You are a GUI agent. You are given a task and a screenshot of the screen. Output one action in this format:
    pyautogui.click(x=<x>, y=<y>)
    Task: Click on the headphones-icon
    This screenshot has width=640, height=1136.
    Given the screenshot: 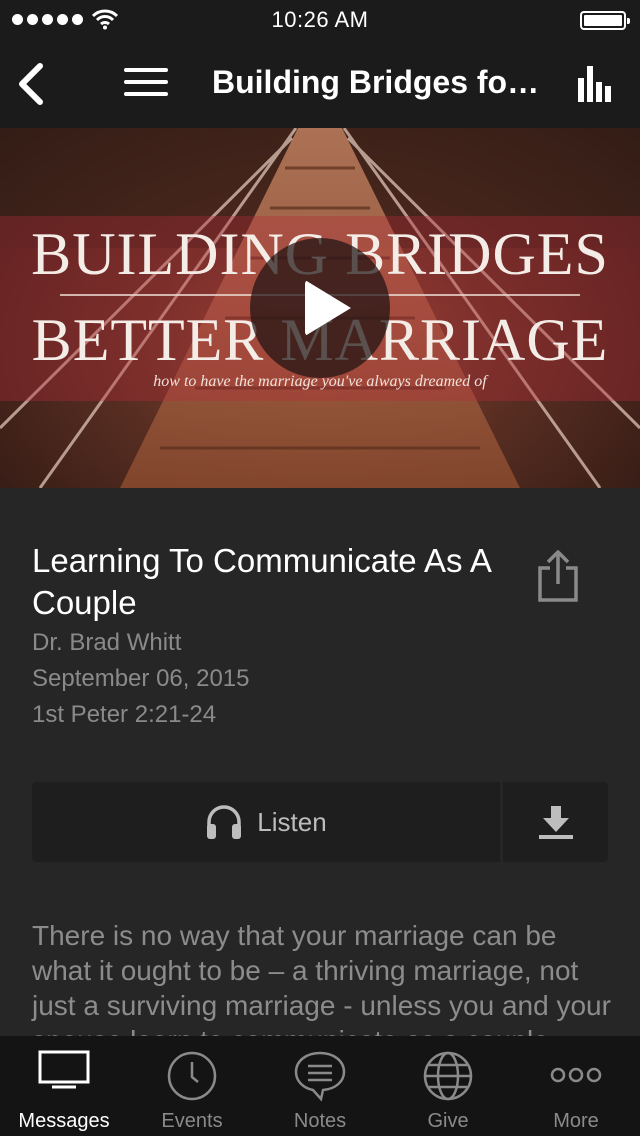 What is the action you would take?
    pyautogui.click(x=224, y=822)
    